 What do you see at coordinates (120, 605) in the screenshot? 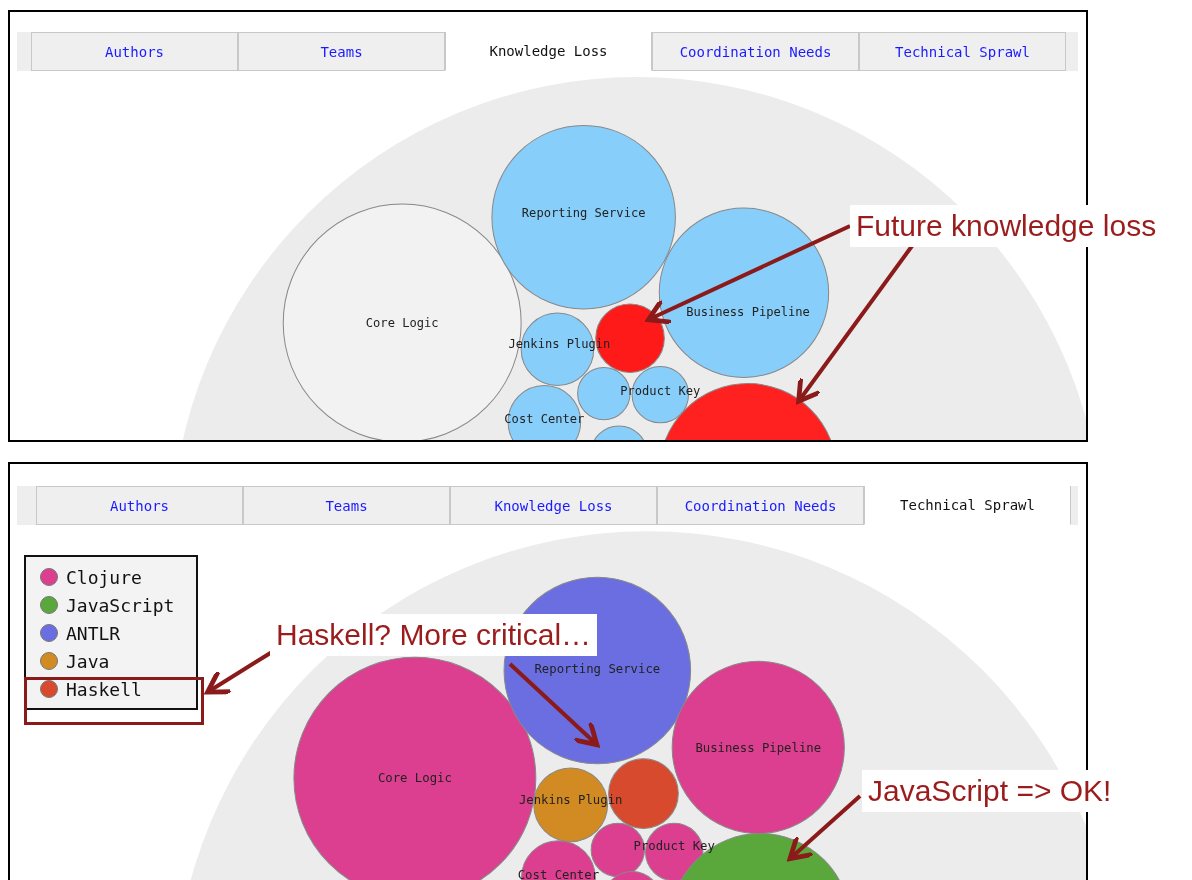
I see `legend-label: JavaScript` at bounding box center [120, 605].